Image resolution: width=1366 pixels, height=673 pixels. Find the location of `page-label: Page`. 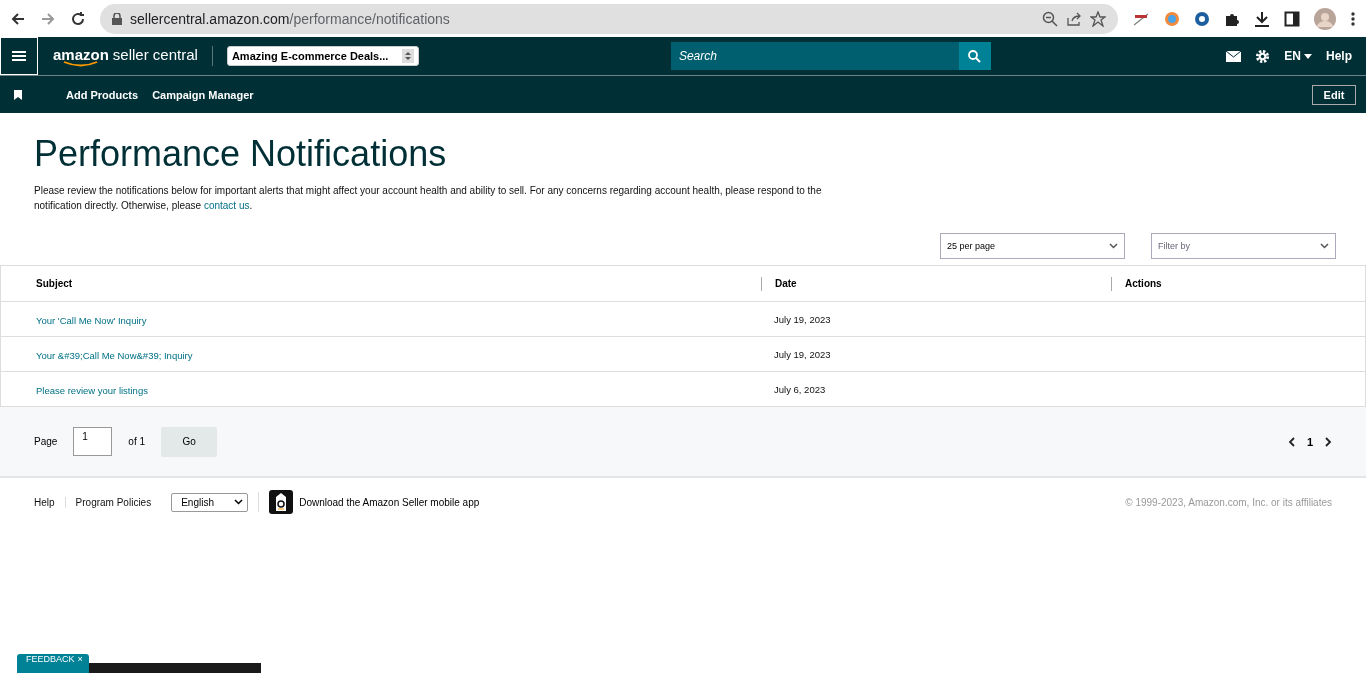

page-label: Page is located at coordinates (46, 441).